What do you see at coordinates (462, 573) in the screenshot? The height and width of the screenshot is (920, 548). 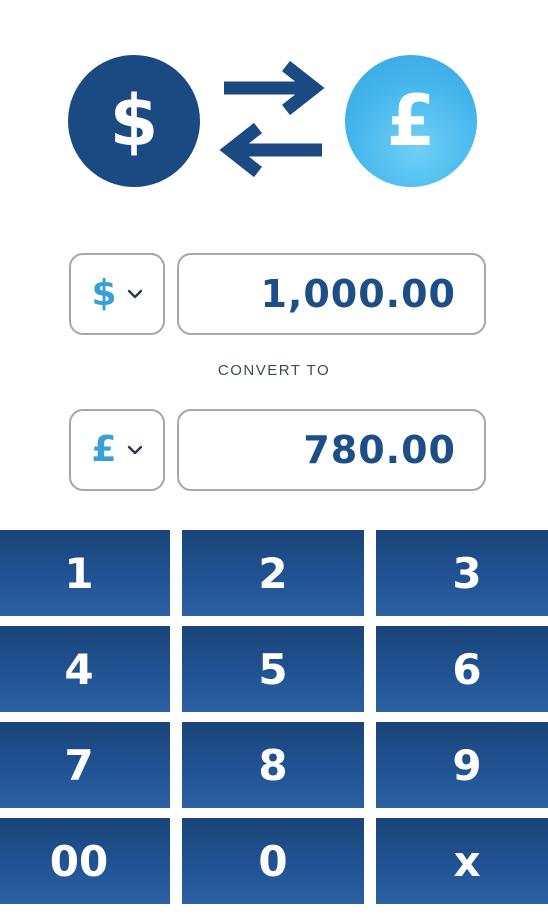 I see `key-3: 3` at bounding box center [462, 573].